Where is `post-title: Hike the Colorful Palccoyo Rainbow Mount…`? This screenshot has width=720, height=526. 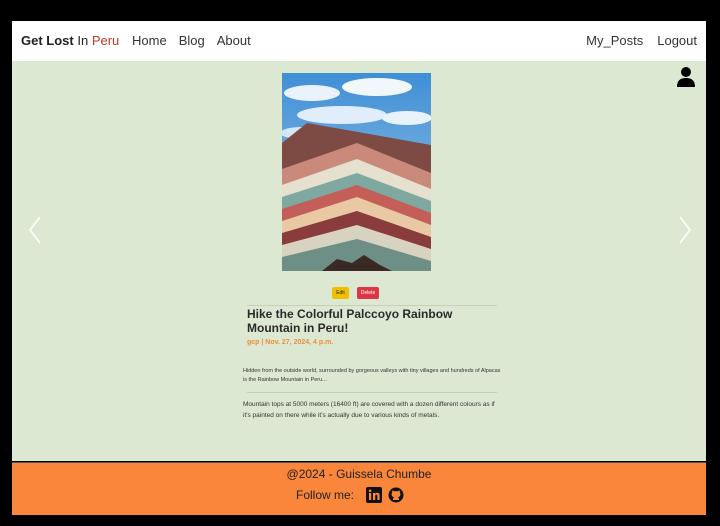
post-title: Hike the Colorful Palccoyo Rainbow Mount… is located at coordinates (350, 321).